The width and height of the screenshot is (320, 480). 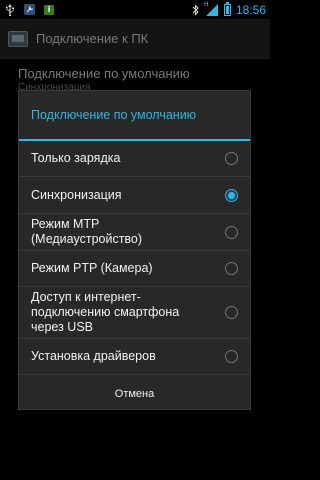 I want to click on pc-connection-app-icon, so click(x=18, y=38).